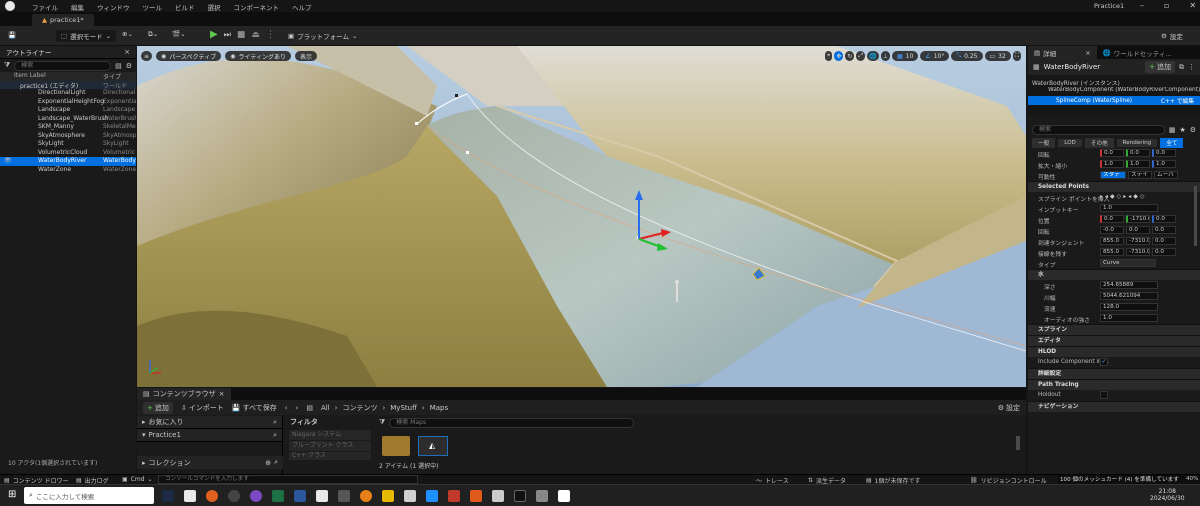 The image size is (1200, 506). Describe the element at coordinates (829, 56) in the screenshot. I see `select-icon: ⌖` at that location.